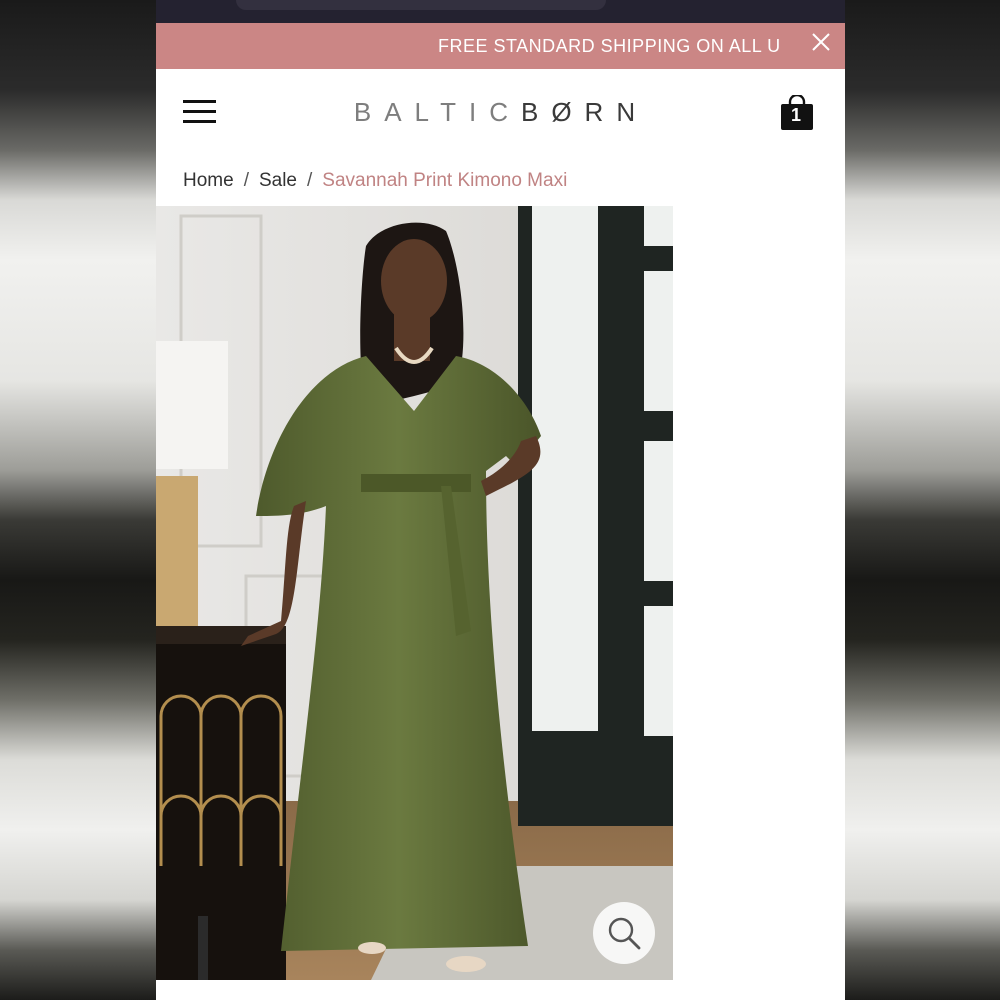 This screenshot has height=1000, width=1000. What do you see at coordinates (445, 180) in the screenshot?
I see `breadcrumb-current: Savannah Print Kimono Maxi` at bounding box center [445, 180].